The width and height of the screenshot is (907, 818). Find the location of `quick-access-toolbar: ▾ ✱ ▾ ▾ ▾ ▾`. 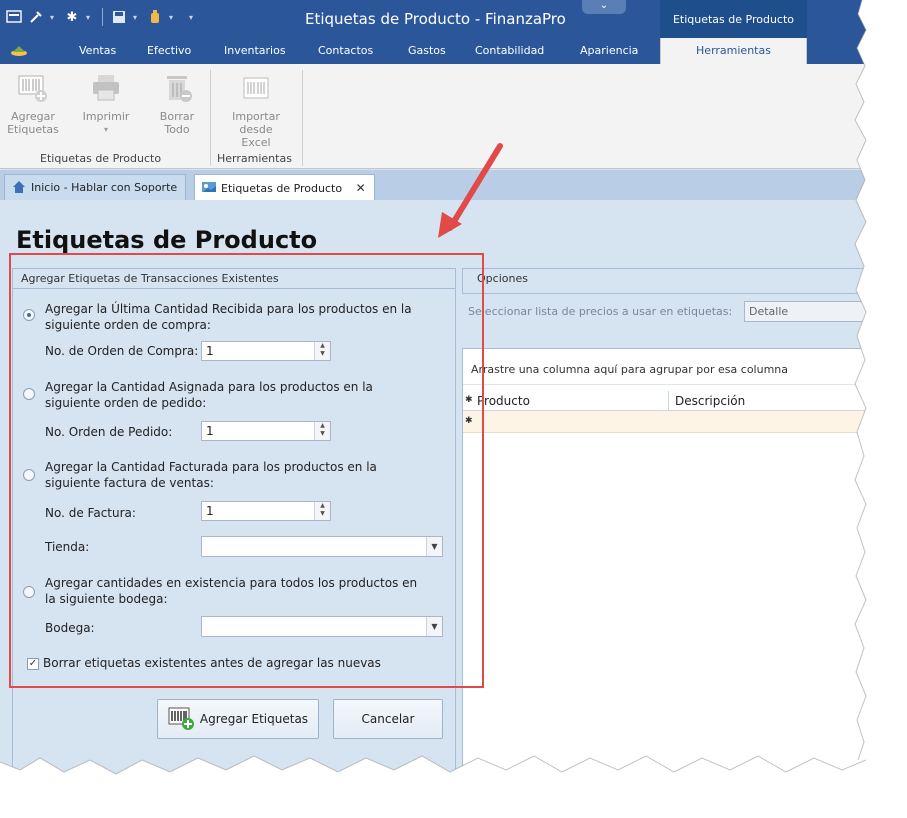

quick-access-toolbar: ▾ ✱ ▾ ▾ ▾ ▾ is located at coordinates (101, 17).